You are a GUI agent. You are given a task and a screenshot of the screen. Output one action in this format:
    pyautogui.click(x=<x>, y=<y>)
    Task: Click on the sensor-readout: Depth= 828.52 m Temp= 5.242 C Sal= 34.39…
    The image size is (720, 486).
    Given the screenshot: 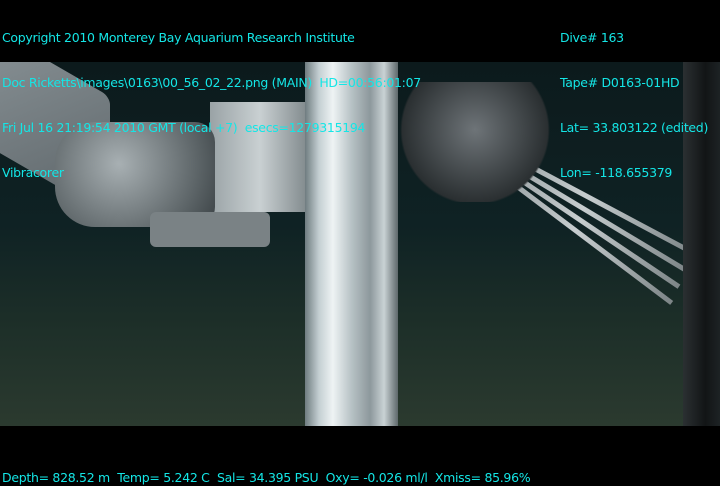 What is the action you would take?
    pyautogui.click(x=266, y=477)
    